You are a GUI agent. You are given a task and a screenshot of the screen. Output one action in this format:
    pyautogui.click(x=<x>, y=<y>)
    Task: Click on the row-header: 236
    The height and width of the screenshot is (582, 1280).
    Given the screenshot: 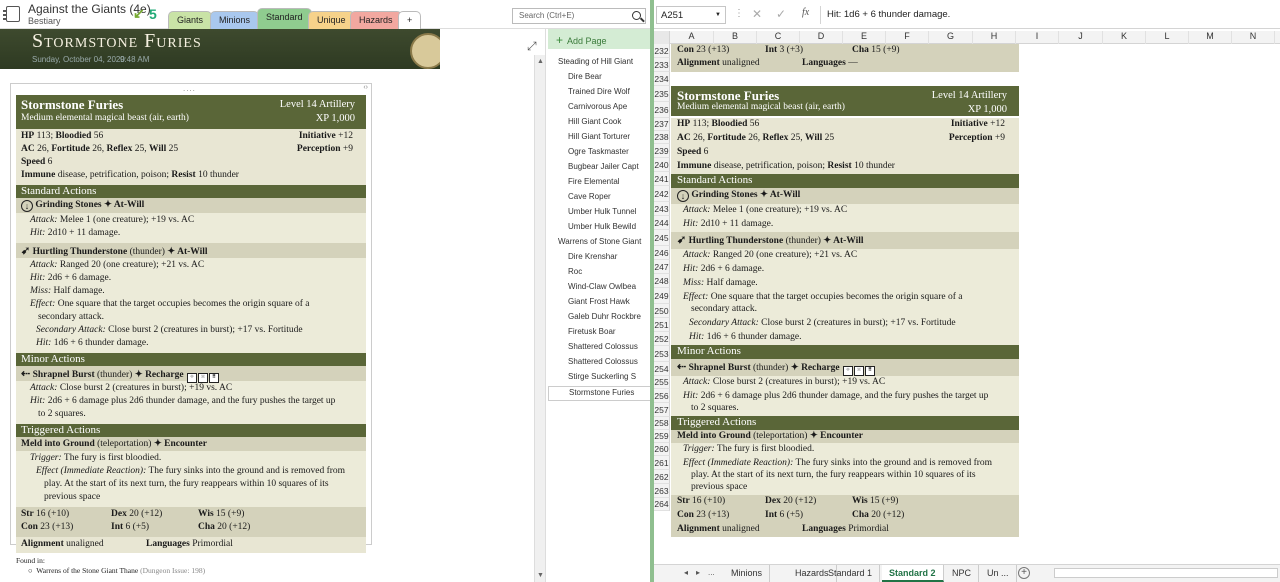 What is the action you would take?
    pyautogui.click(x=662, y=110)
    